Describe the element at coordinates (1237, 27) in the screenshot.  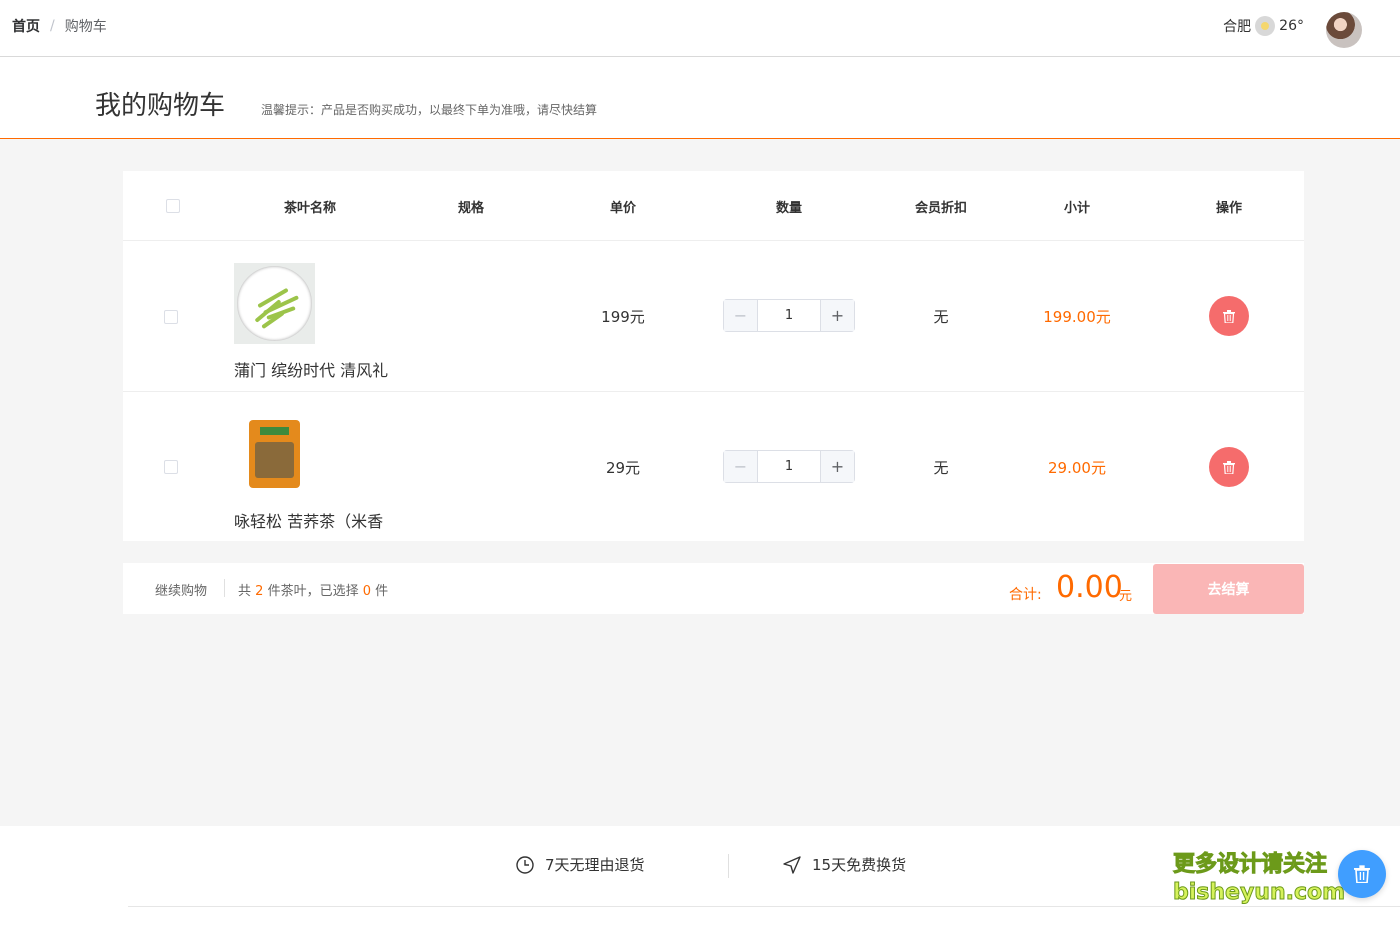
I see `weather-city: 合肥` at that location.